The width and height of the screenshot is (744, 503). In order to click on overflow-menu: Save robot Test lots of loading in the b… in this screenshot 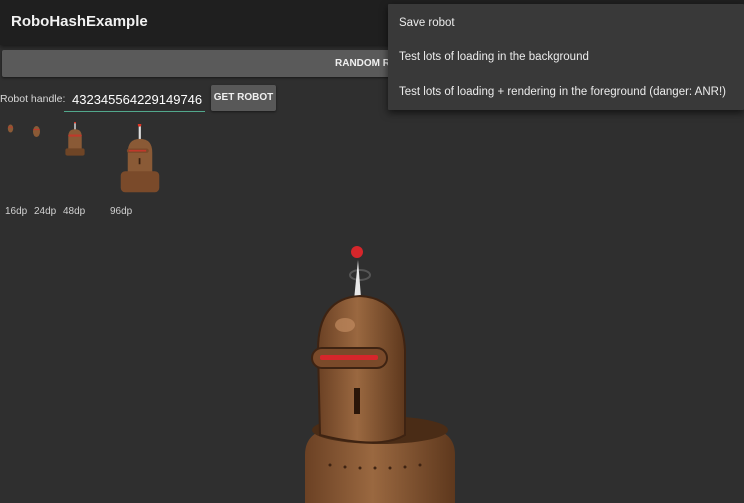, I will do `click(566, 57)`.